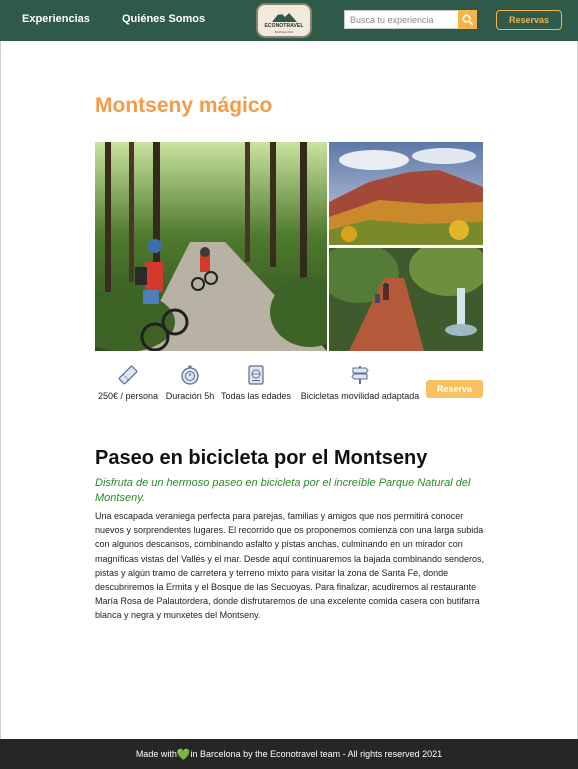  What do you see at coordinates (128, 396) in the screenshot?
I see `feature-label: 250€ / persona` at bounding box center [128, 396].